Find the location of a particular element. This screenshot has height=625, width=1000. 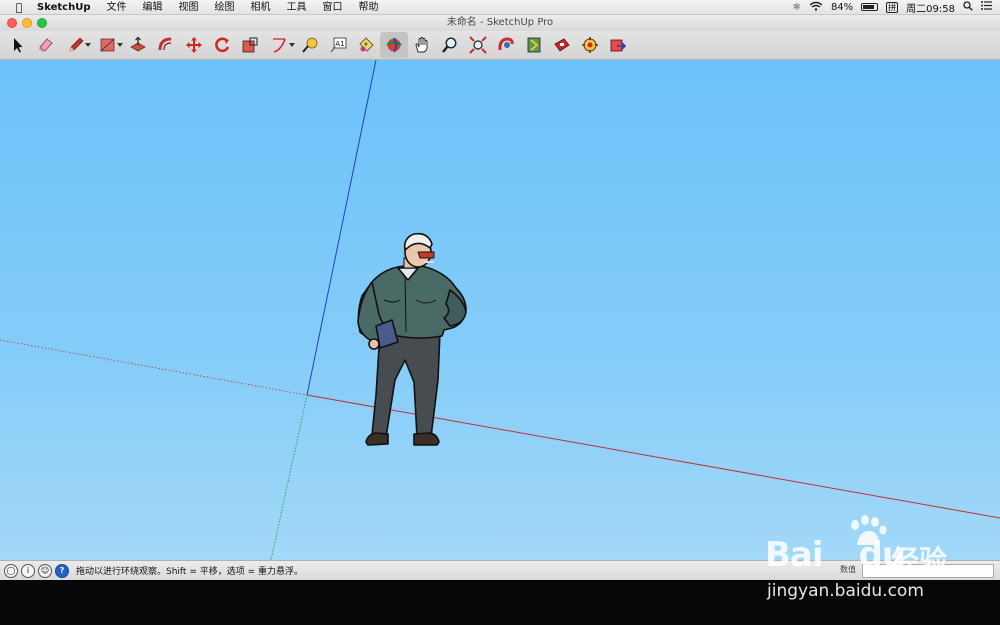

extension-icon is located at coordinates (534, 45).